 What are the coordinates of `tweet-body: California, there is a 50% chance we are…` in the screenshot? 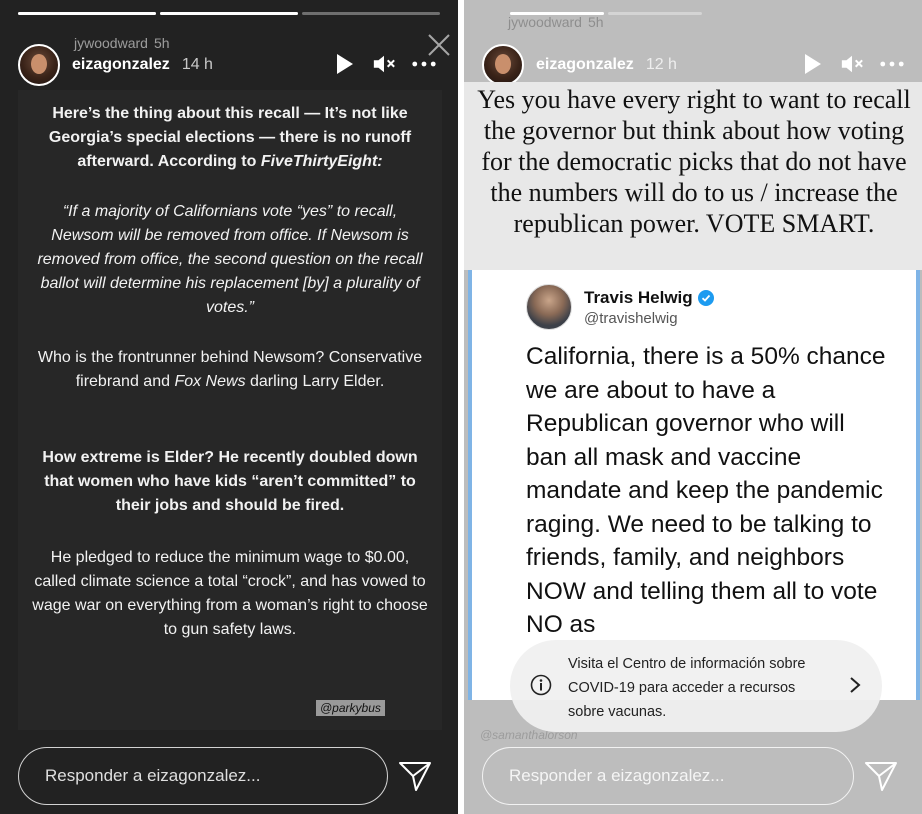 It's located at (706, 490).